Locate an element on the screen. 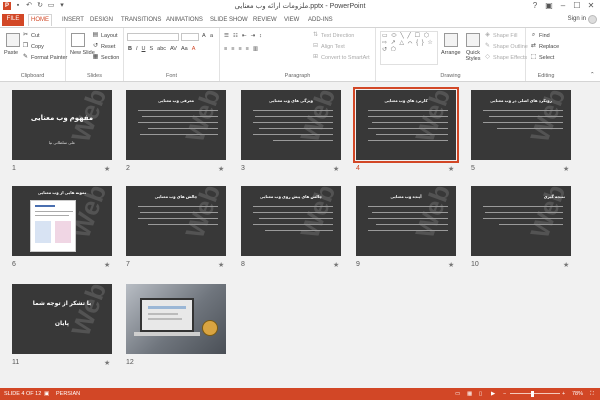  slide-sorter-view-icon: ▦ is located at coordinates (469, 394).